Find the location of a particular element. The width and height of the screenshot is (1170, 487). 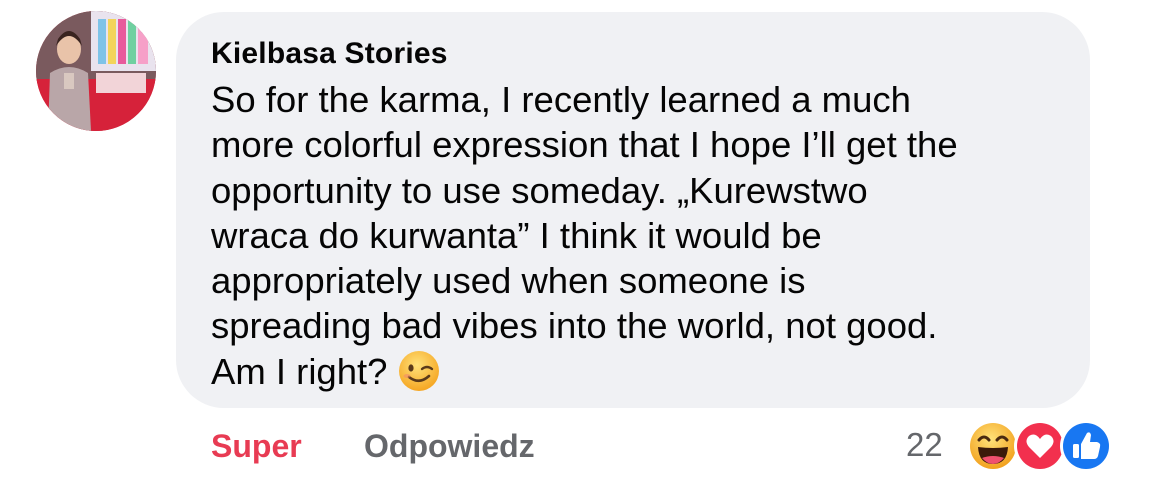

like-thumb-icon is located at coordinates (1086, 446).